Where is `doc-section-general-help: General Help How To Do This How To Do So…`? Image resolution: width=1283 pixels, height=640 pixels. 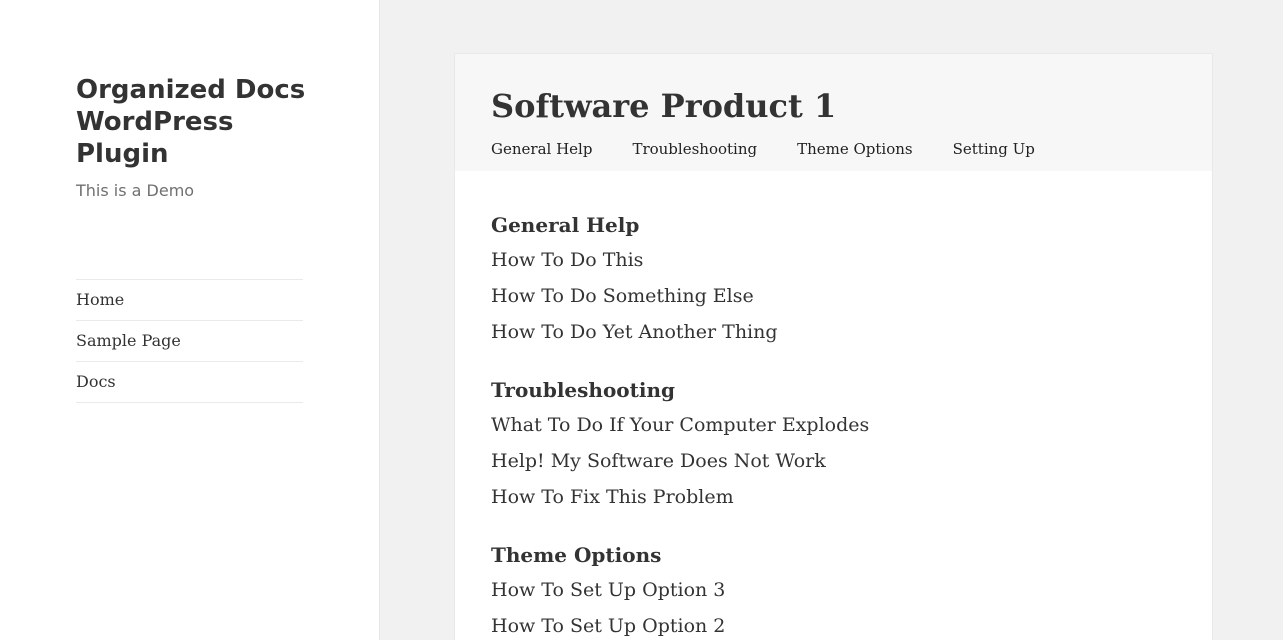 doc-section-general-help: General Help How To Do This How To Do So… is located at coordinates (680, 280).